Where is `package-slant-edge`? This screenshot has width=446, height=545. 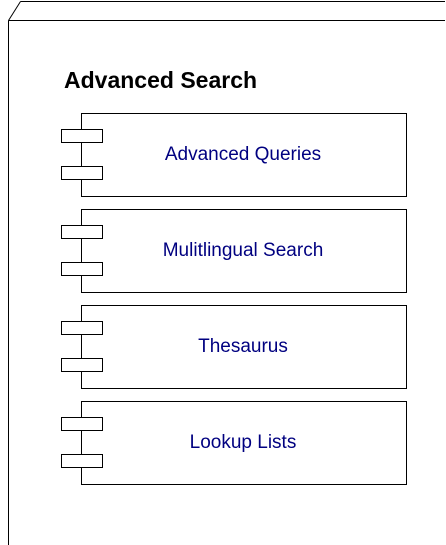
package-slant-edge is located at coordinates (14, 11).